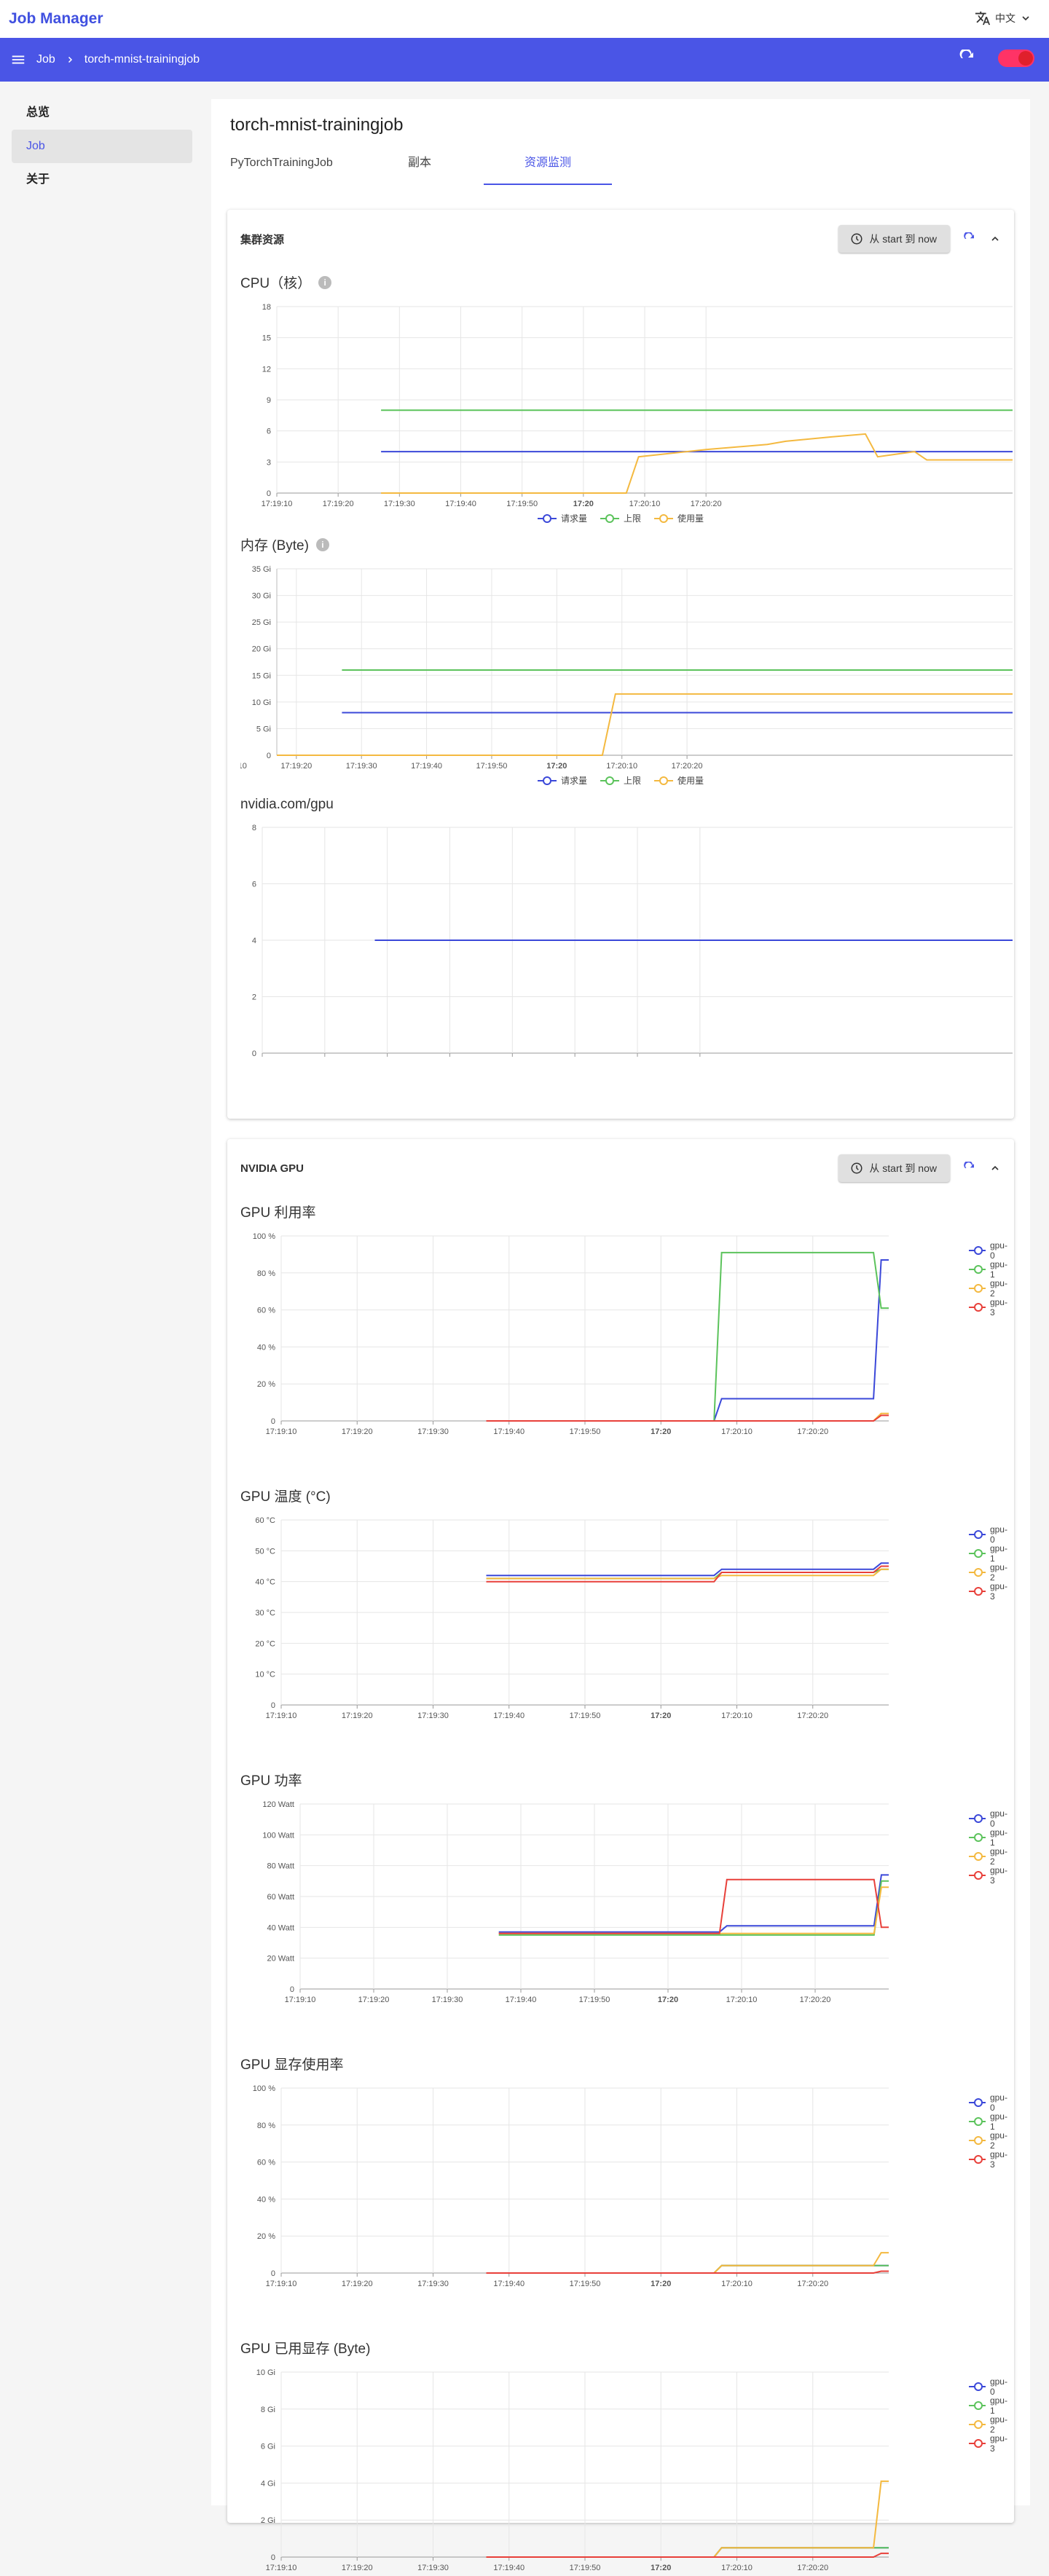 The height and width of the screenshot is (2576, 1049). I want to click on x-tick-label: 17:19:40, so click(521, 2000).